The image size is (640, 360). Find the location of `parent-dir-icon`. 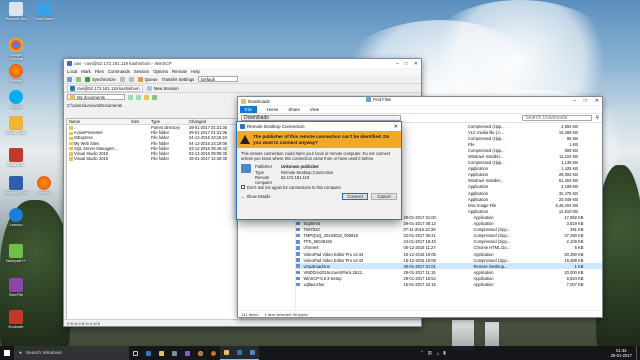

parent-dir-icon is located at coordinates (146, 97).